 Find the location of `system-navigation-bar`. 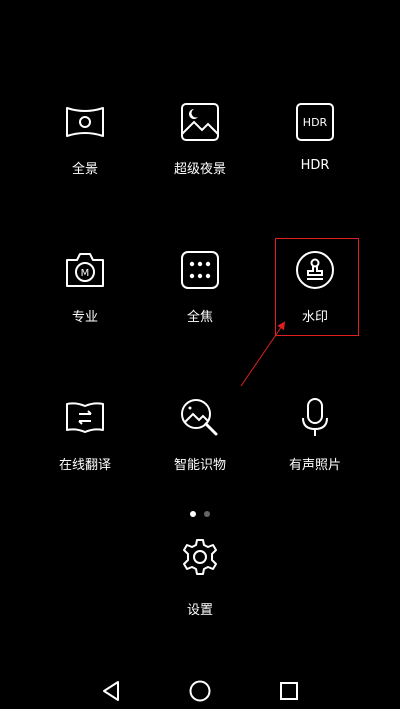

system-navigation-bar is located at coordinates (200, 687).